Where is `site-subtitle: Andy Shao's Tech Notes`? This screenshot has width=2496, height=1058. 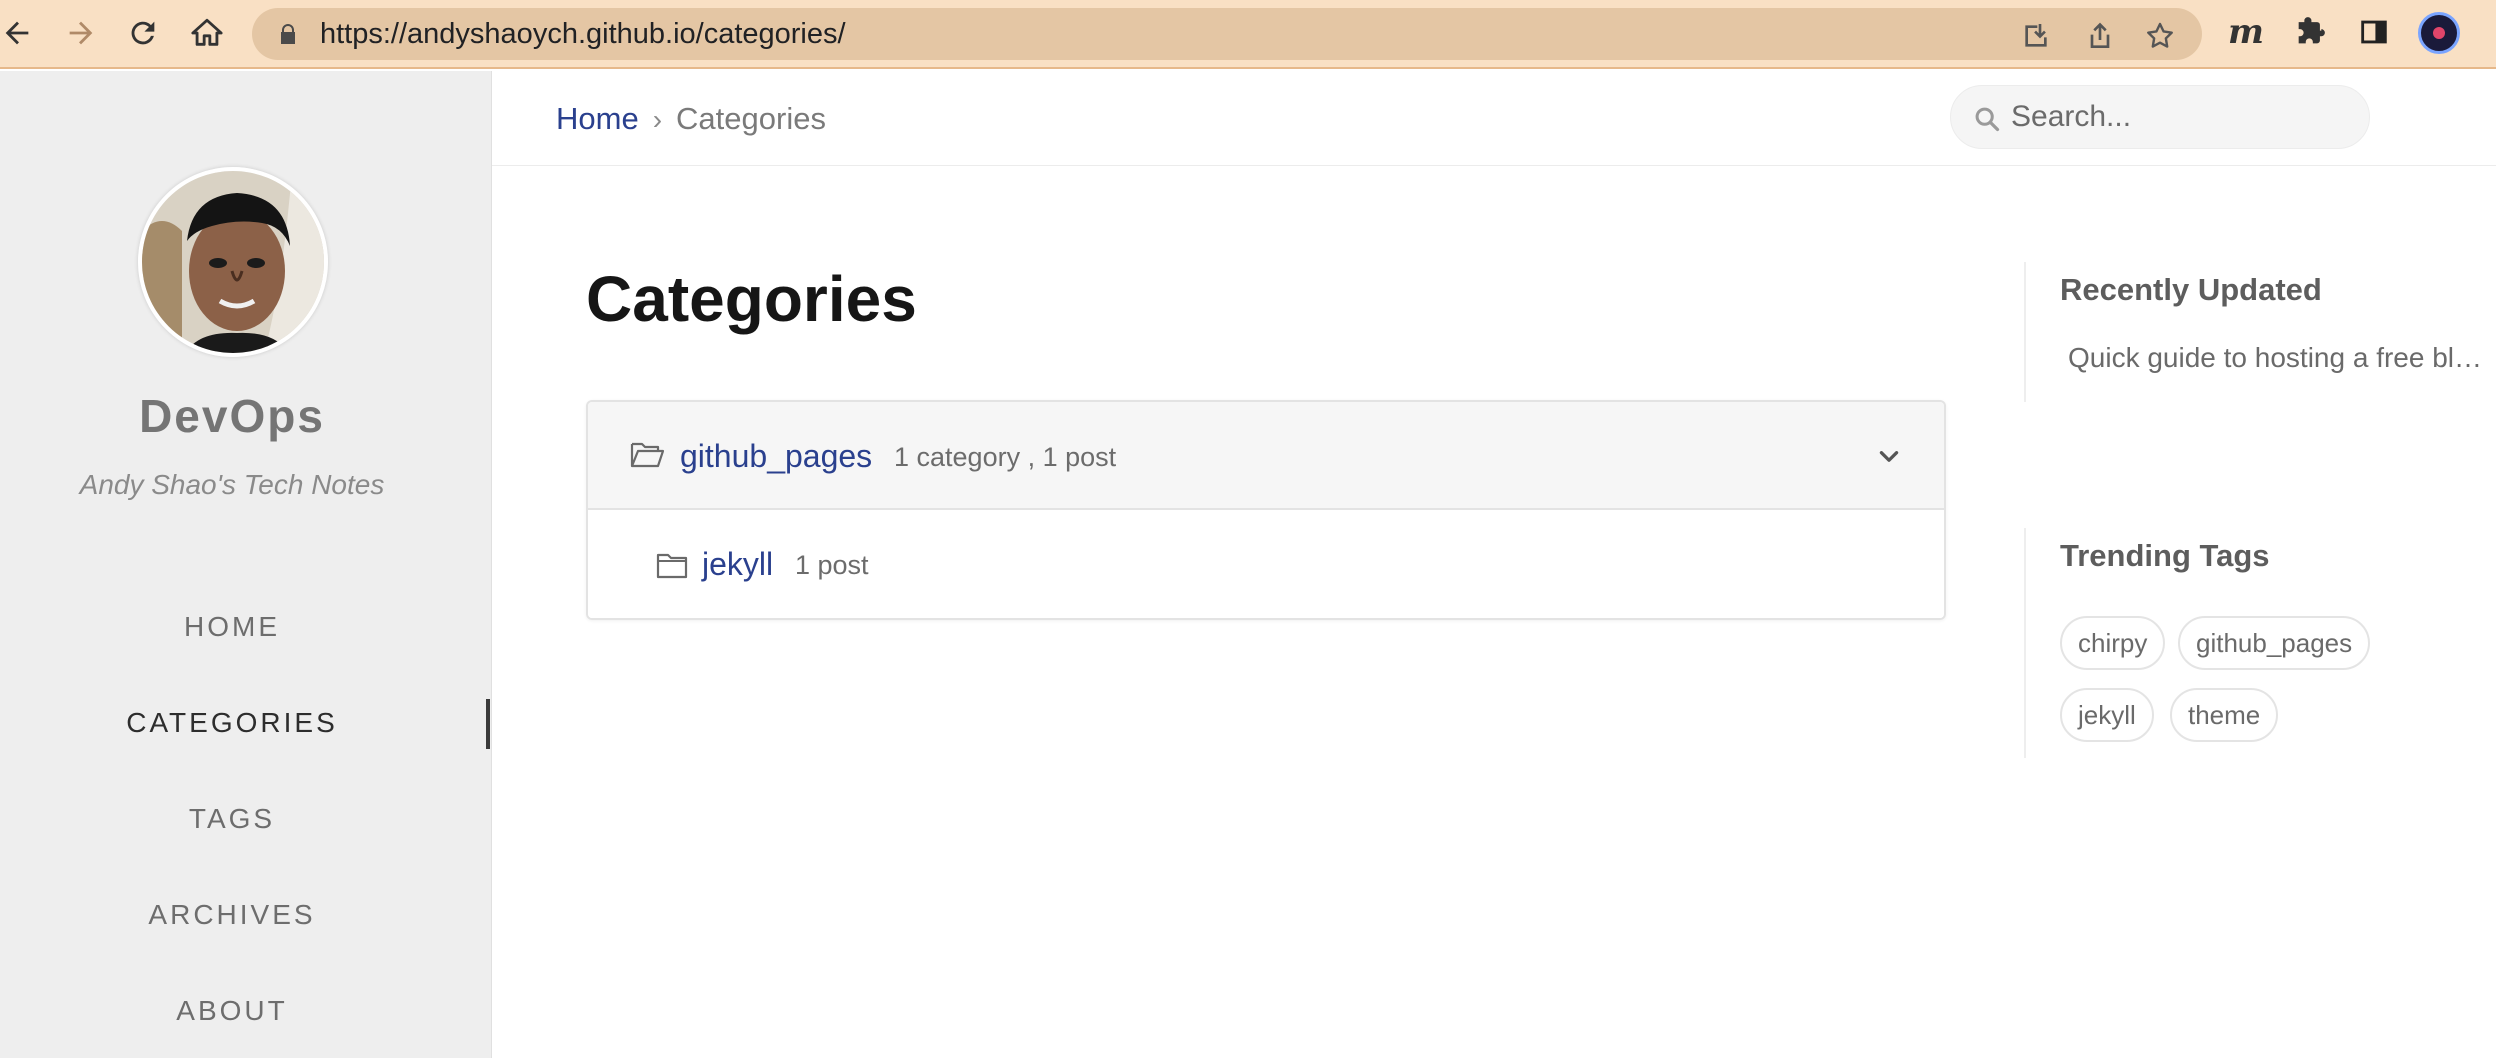
site-subtitle: Andy Shao's Tech Notes is located at coordinates (232, 484).